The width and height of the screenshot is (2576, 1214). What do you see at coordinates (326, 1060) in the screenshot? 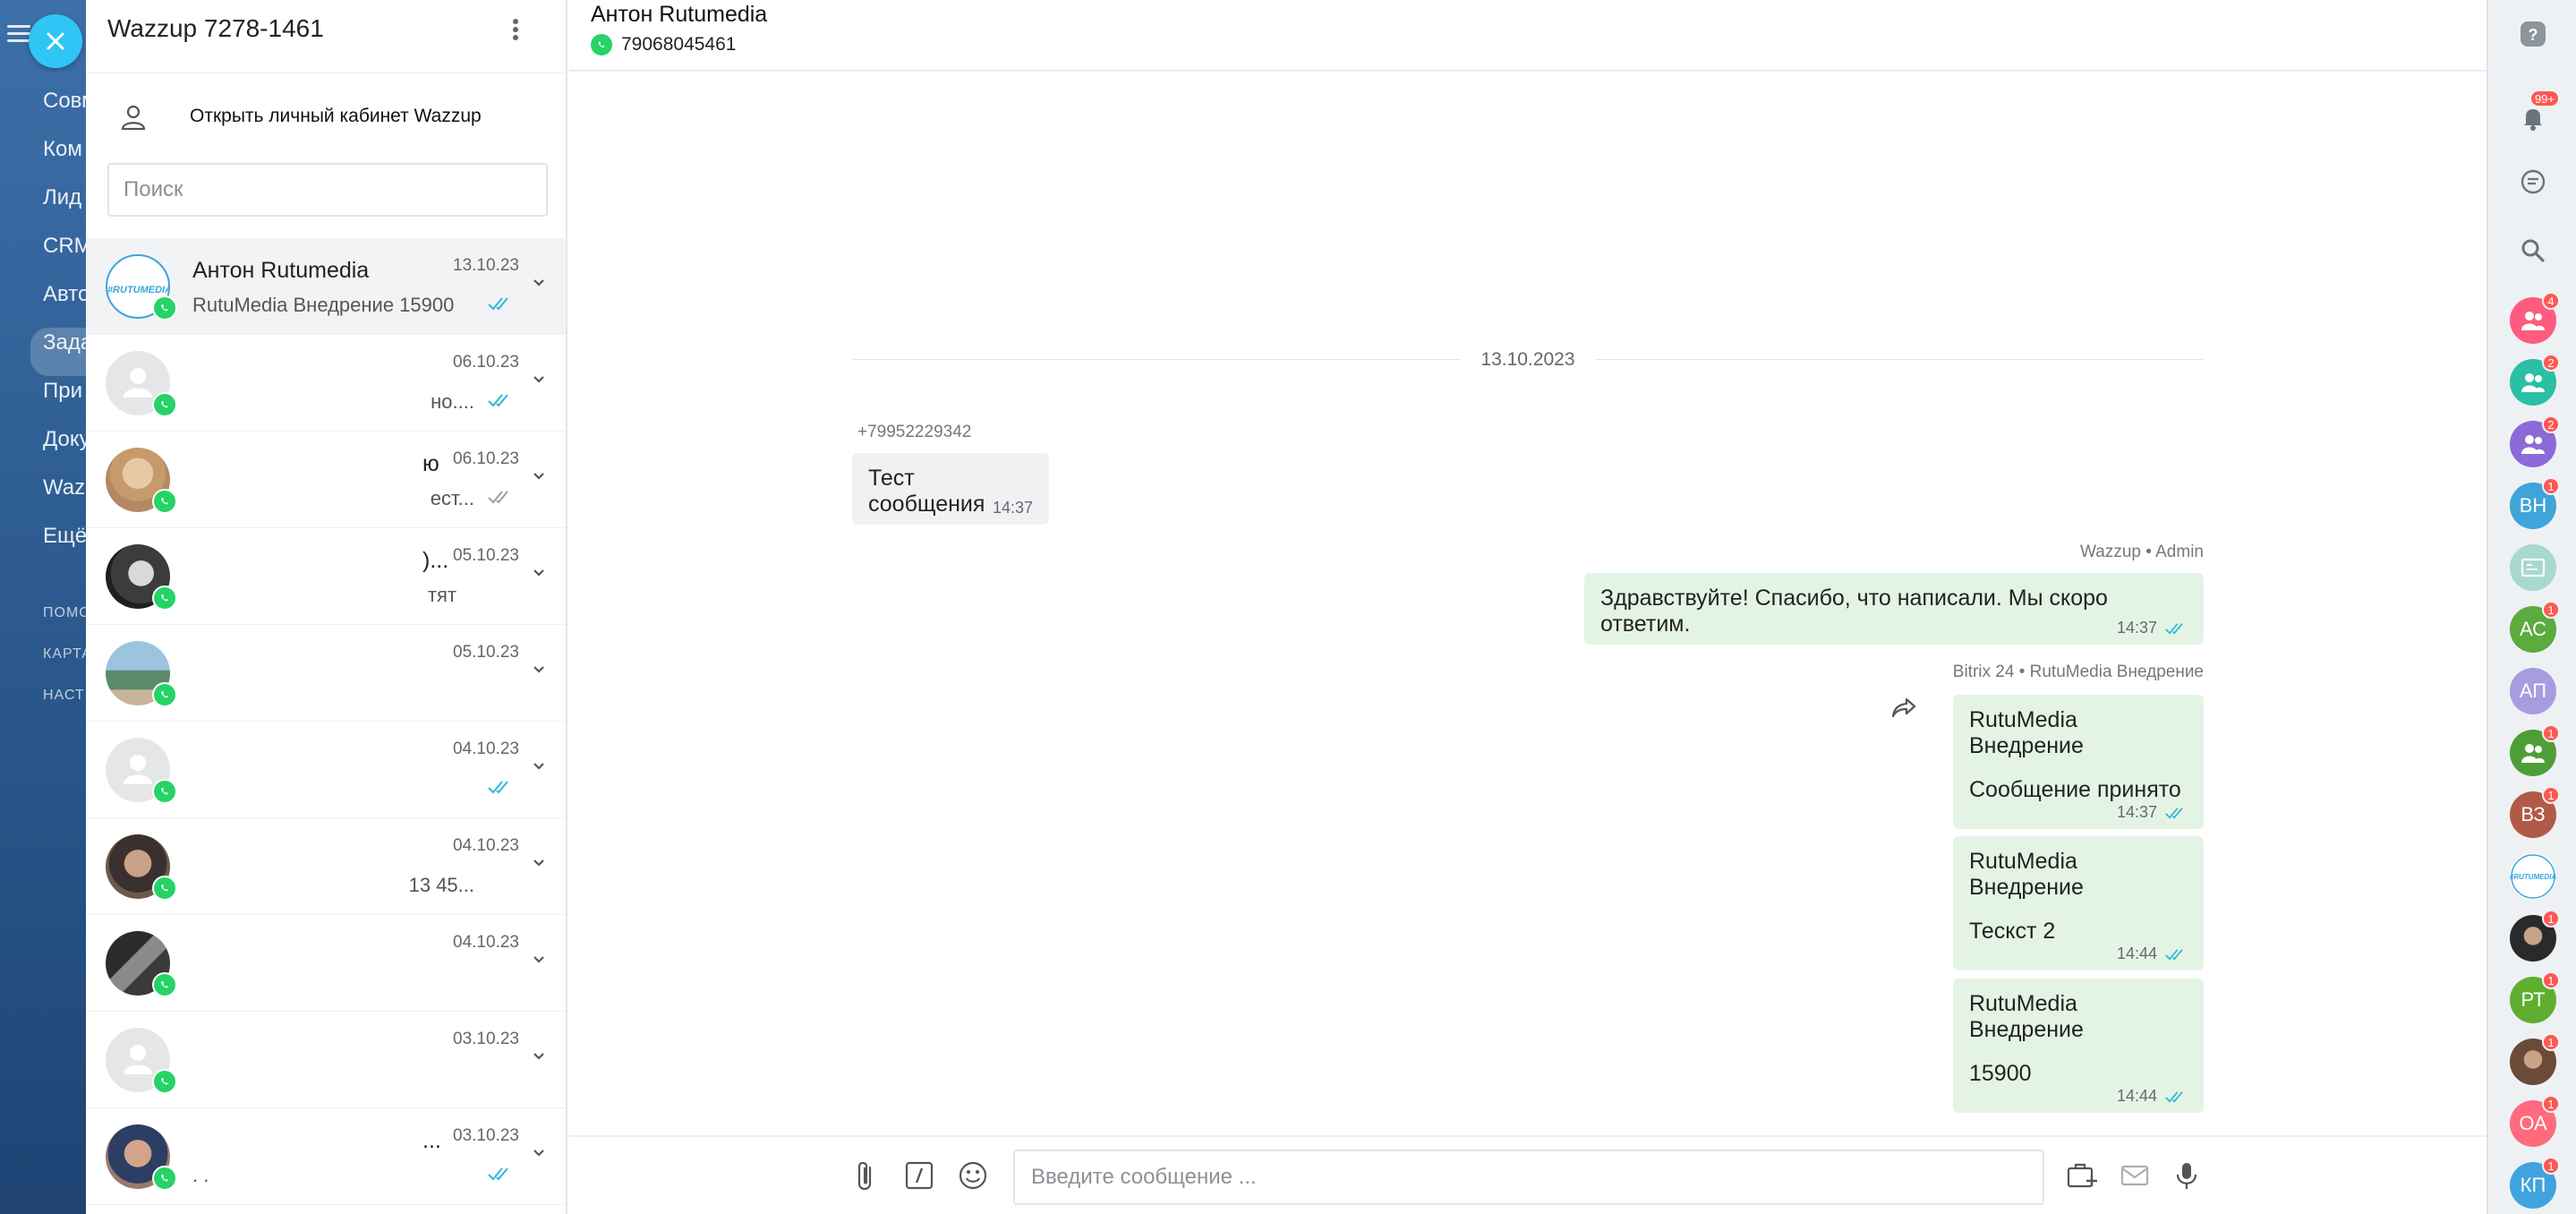
I see `chat-list-item: 03.10.23` at bounding box center [326, 1060].